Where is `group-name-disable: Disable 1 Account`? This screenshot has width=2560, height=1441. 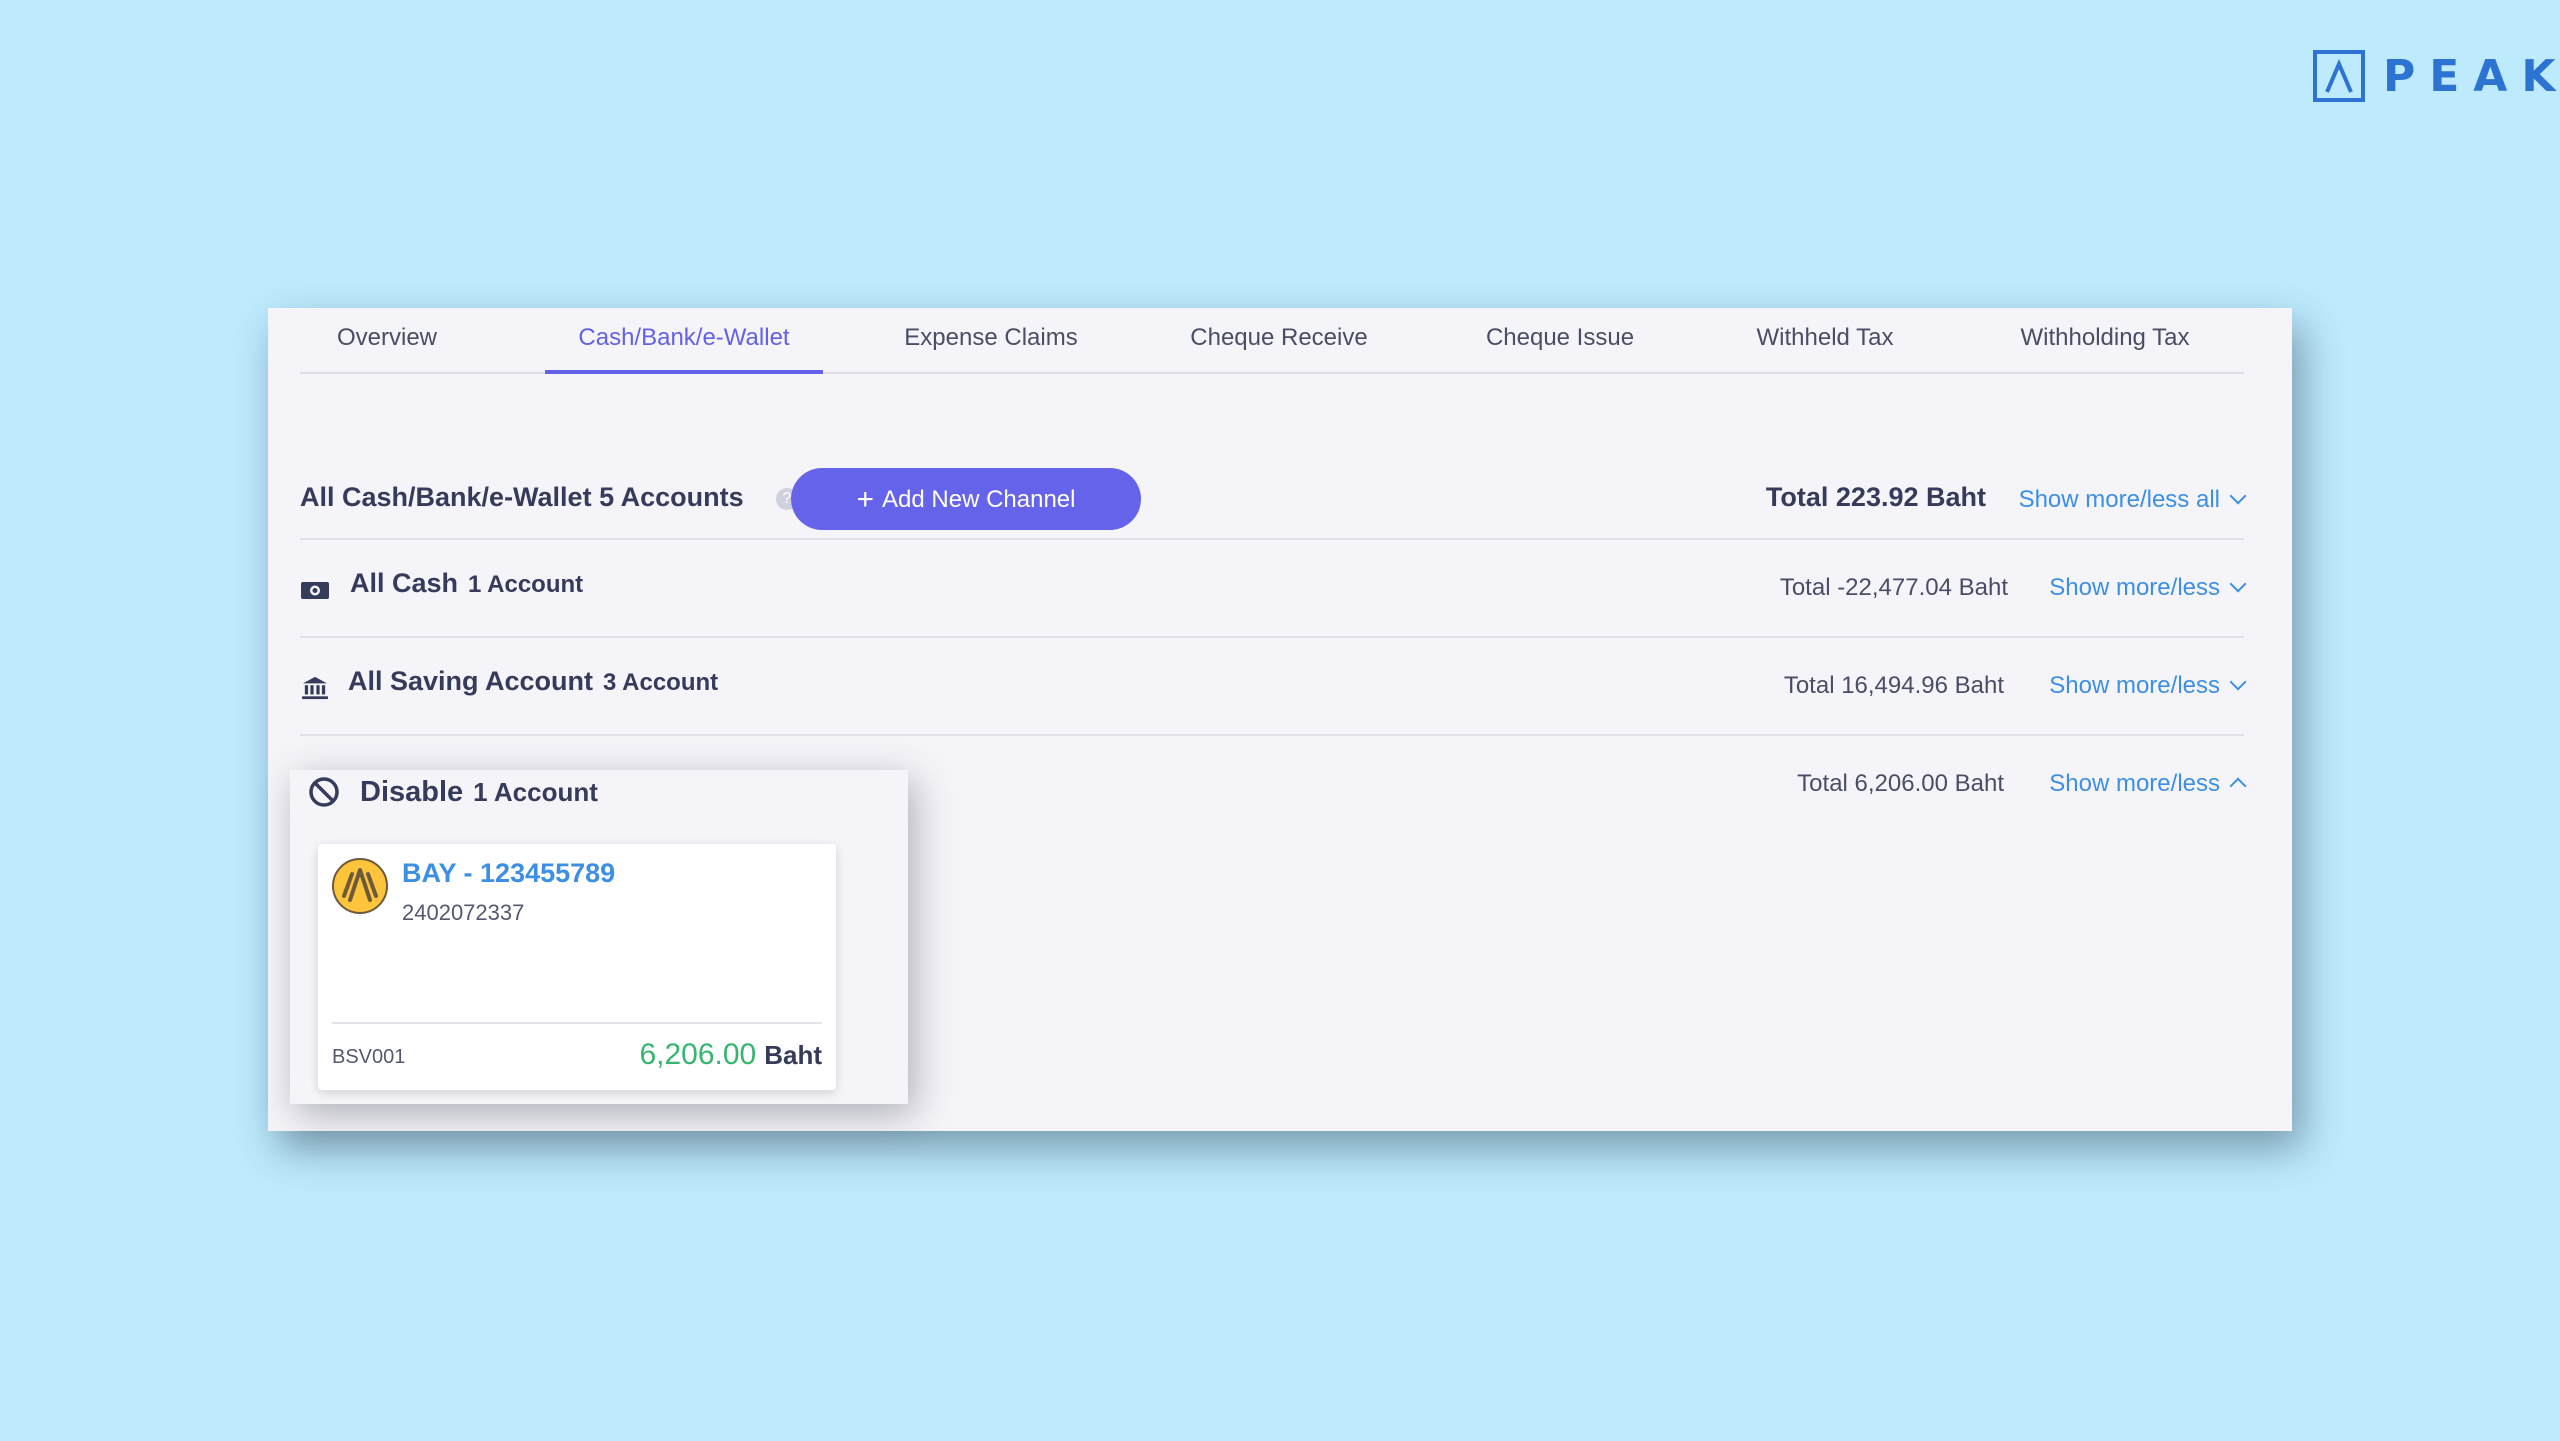 group-name-disable: Disable 1 Account is located at coordinates (479, 792).